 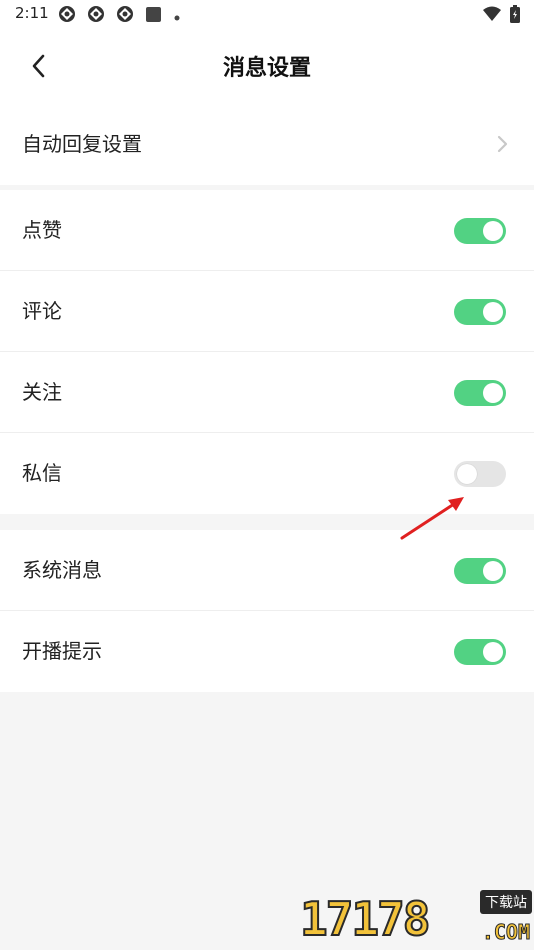 I want to click on row-label: 自动回复设置, so click(x=82, y=144).